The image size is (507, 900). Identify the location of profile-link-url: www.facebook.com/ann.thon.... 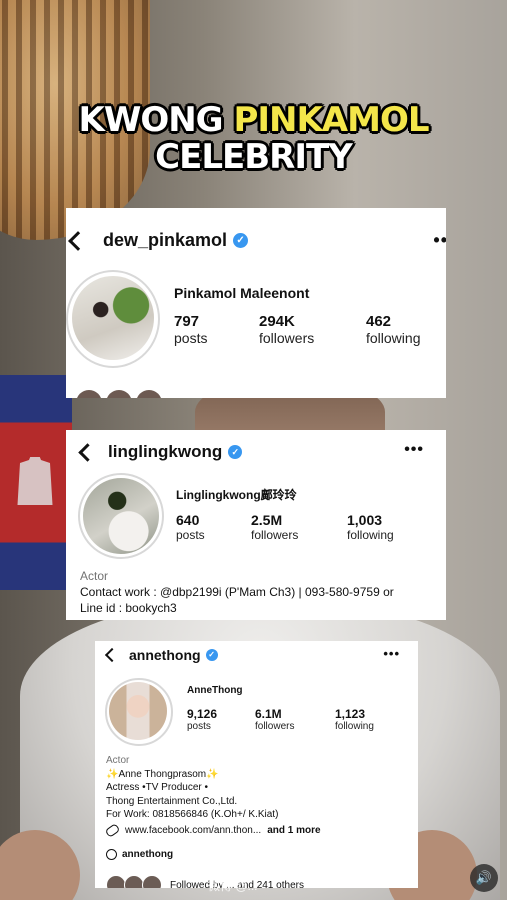
(193, 830).